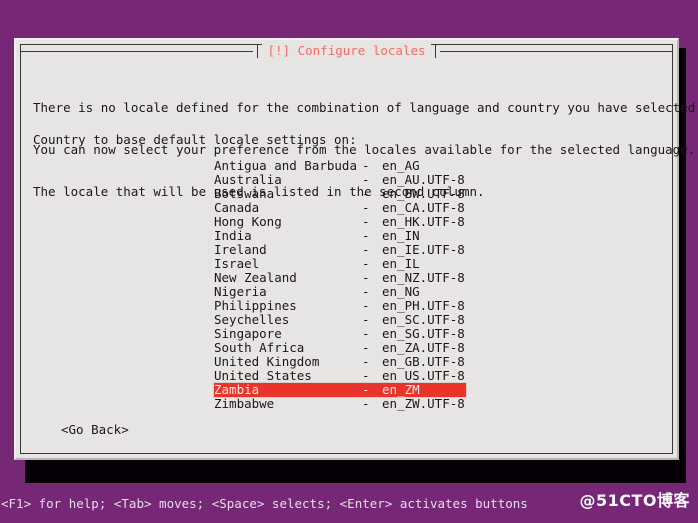  What do you see at coordinates (423, 207) in the screenshot?
I see `locale-code: en_CA.UTF-8` at bounding box center [423, 207].